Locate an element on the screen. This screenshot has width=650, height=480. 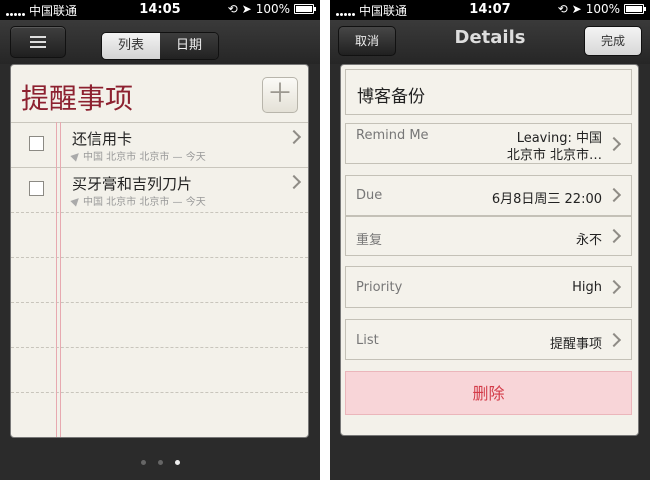
list-label: List is located at coordinates (367, 340).